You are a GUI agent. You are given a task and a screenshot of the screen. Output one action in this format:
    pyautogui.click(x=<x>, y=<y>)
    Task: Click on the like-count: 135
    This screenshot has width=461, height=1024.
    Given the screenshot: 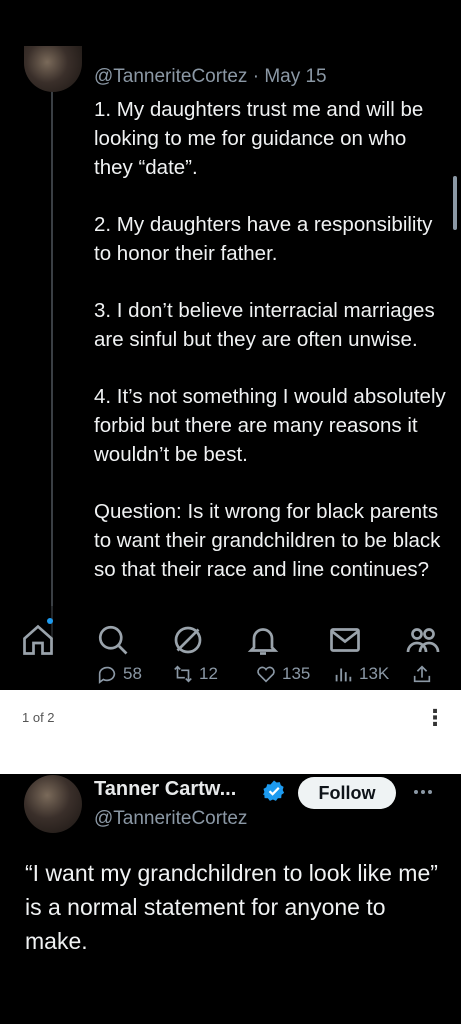 What is the action you would take?
    pyautogui.click(x=296, y=673)
    